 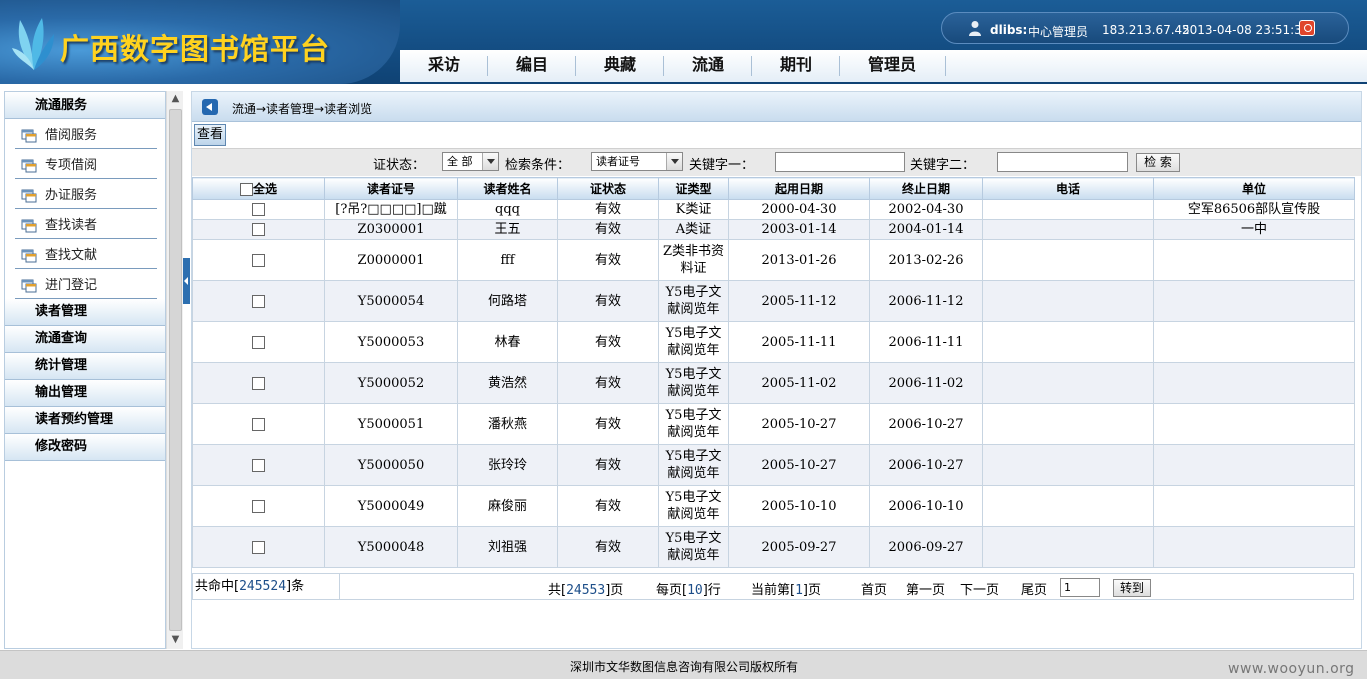 I want to click on sidebar-item-borrow-service: 借阅服务, so click(x=85, y=134).